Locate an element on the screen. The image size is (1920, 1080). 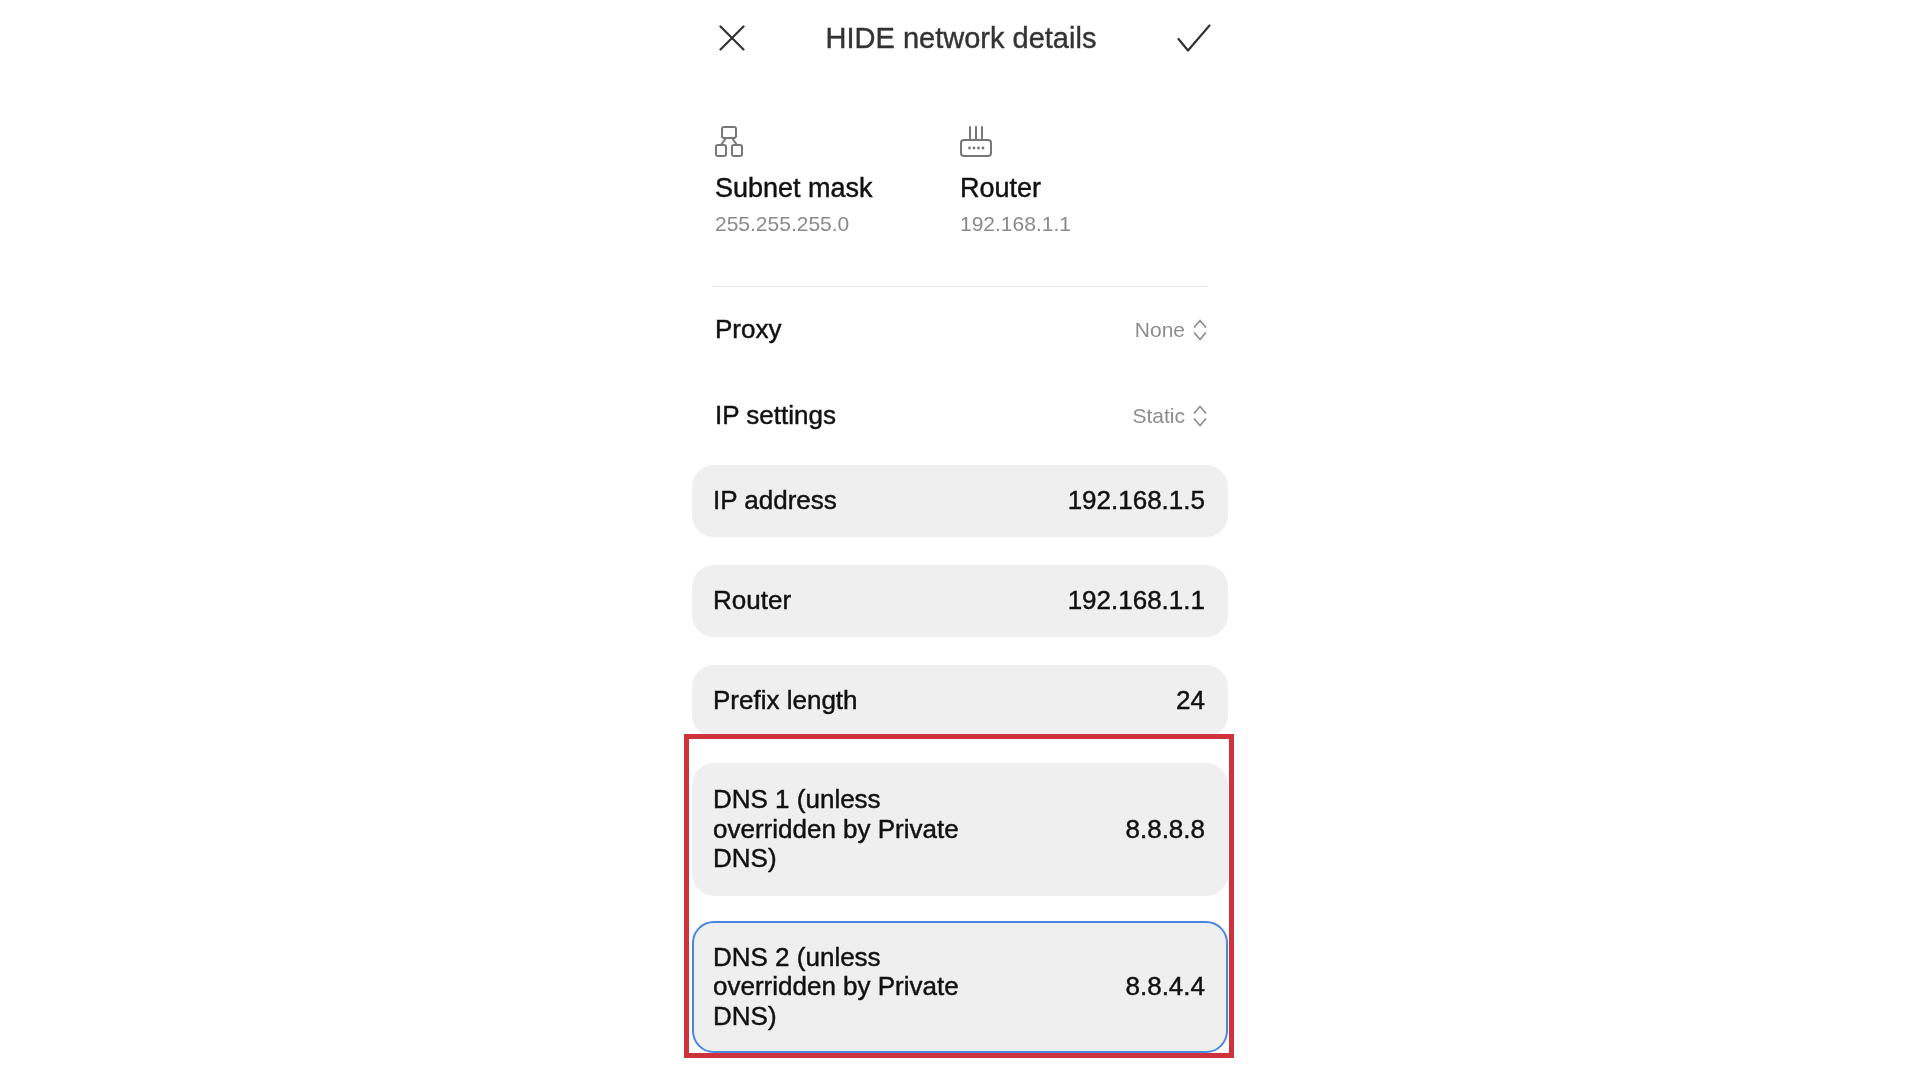
window-title: HIDE network details is located at coordinates (961, 38).